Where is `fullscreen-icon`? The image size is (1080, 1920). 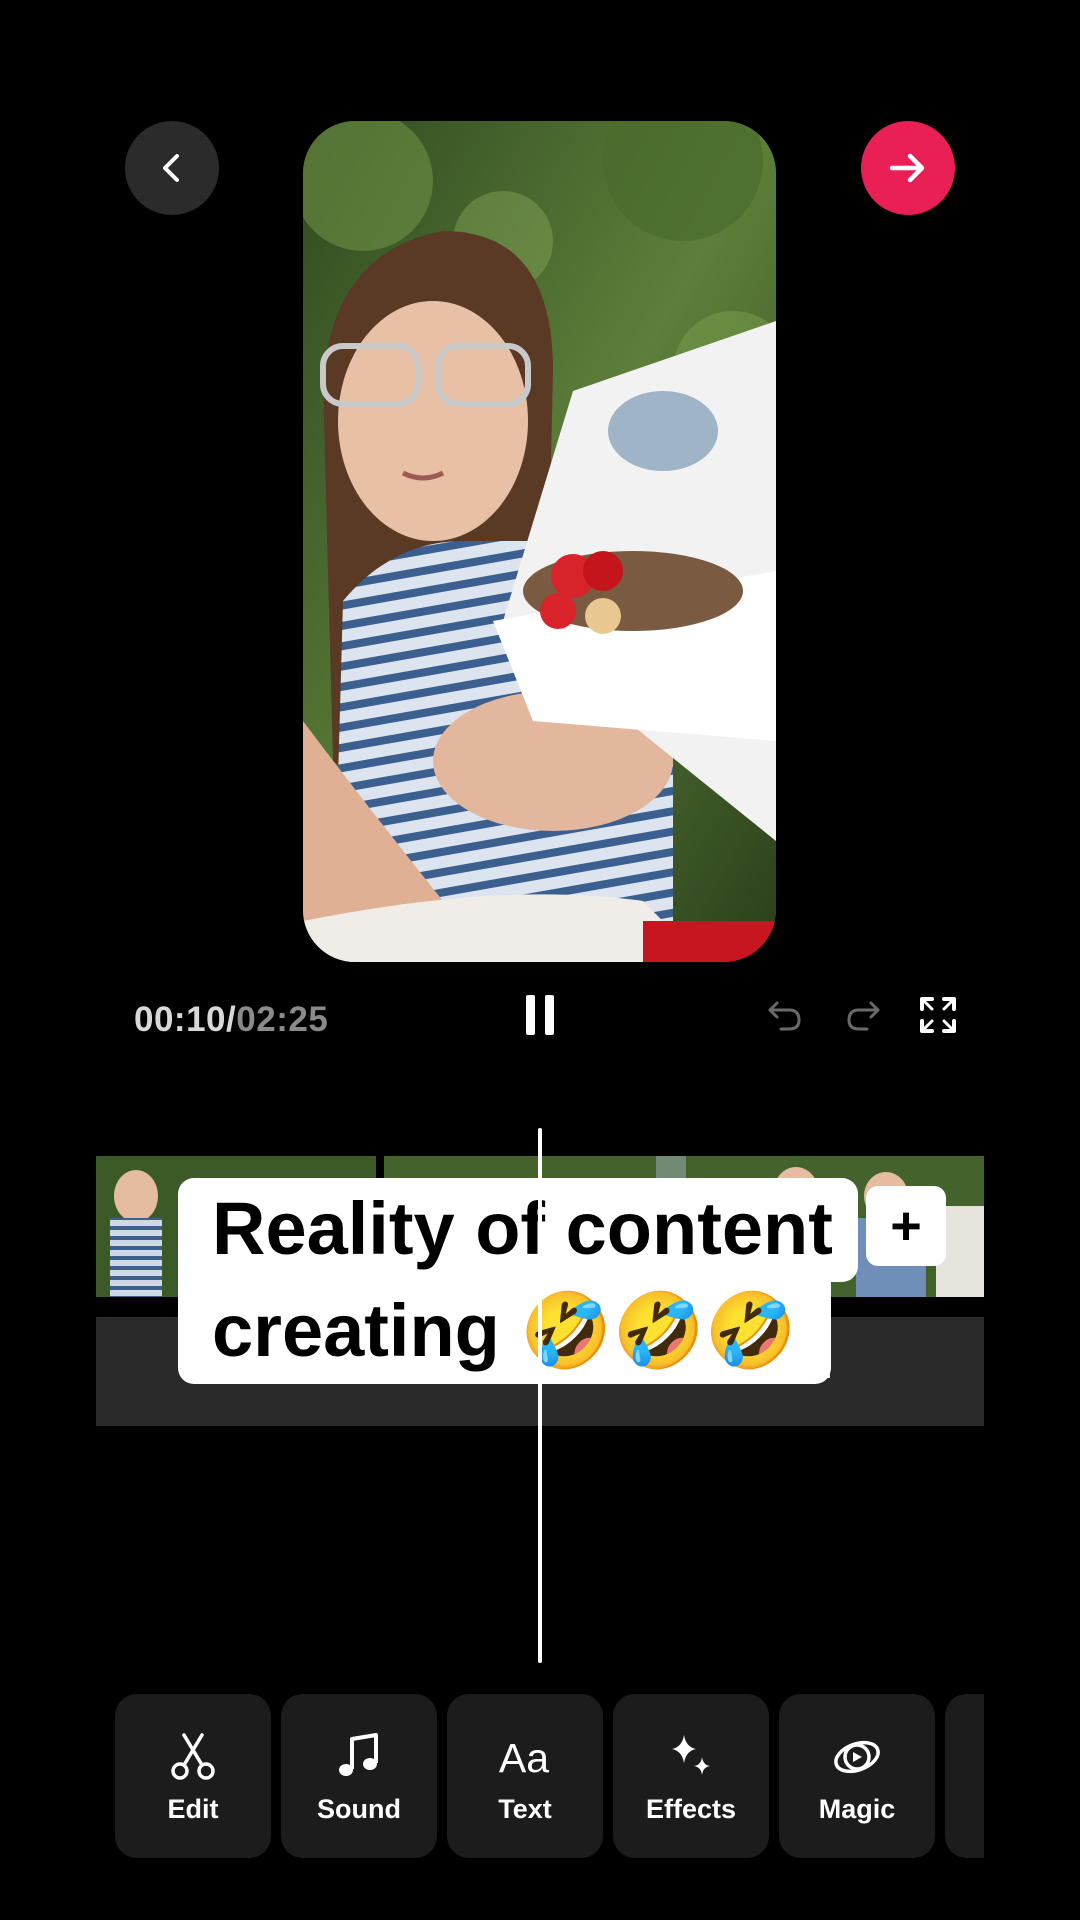 fullscreen-icon is located at coordinates (938, 1015).